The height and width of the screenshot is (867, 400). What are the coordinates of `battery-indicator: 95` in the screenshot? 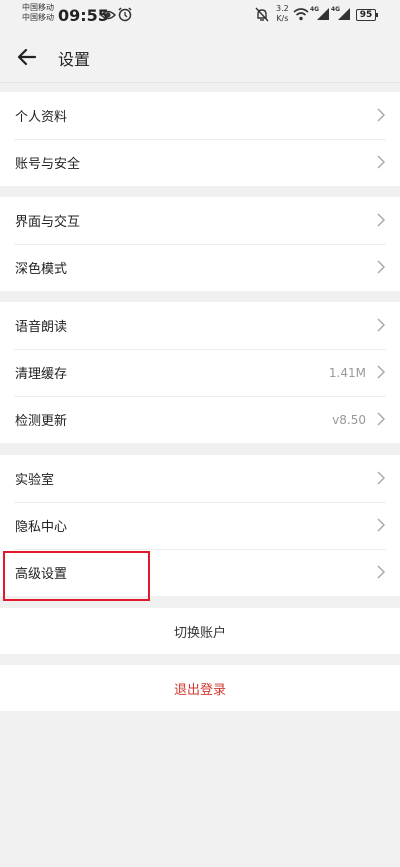 It's located at (367, 15).